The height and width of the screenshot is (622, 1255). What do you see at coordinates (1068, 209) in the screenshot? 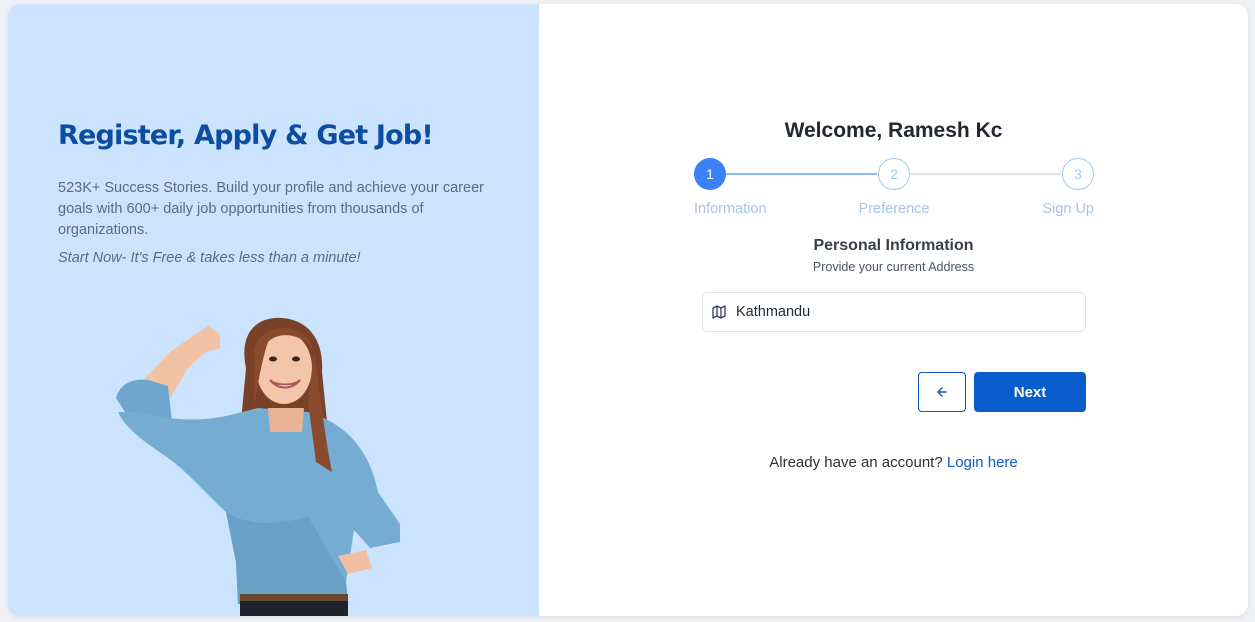
I see `step-3-label: Sign Up` at bounding box center [1068, 209].